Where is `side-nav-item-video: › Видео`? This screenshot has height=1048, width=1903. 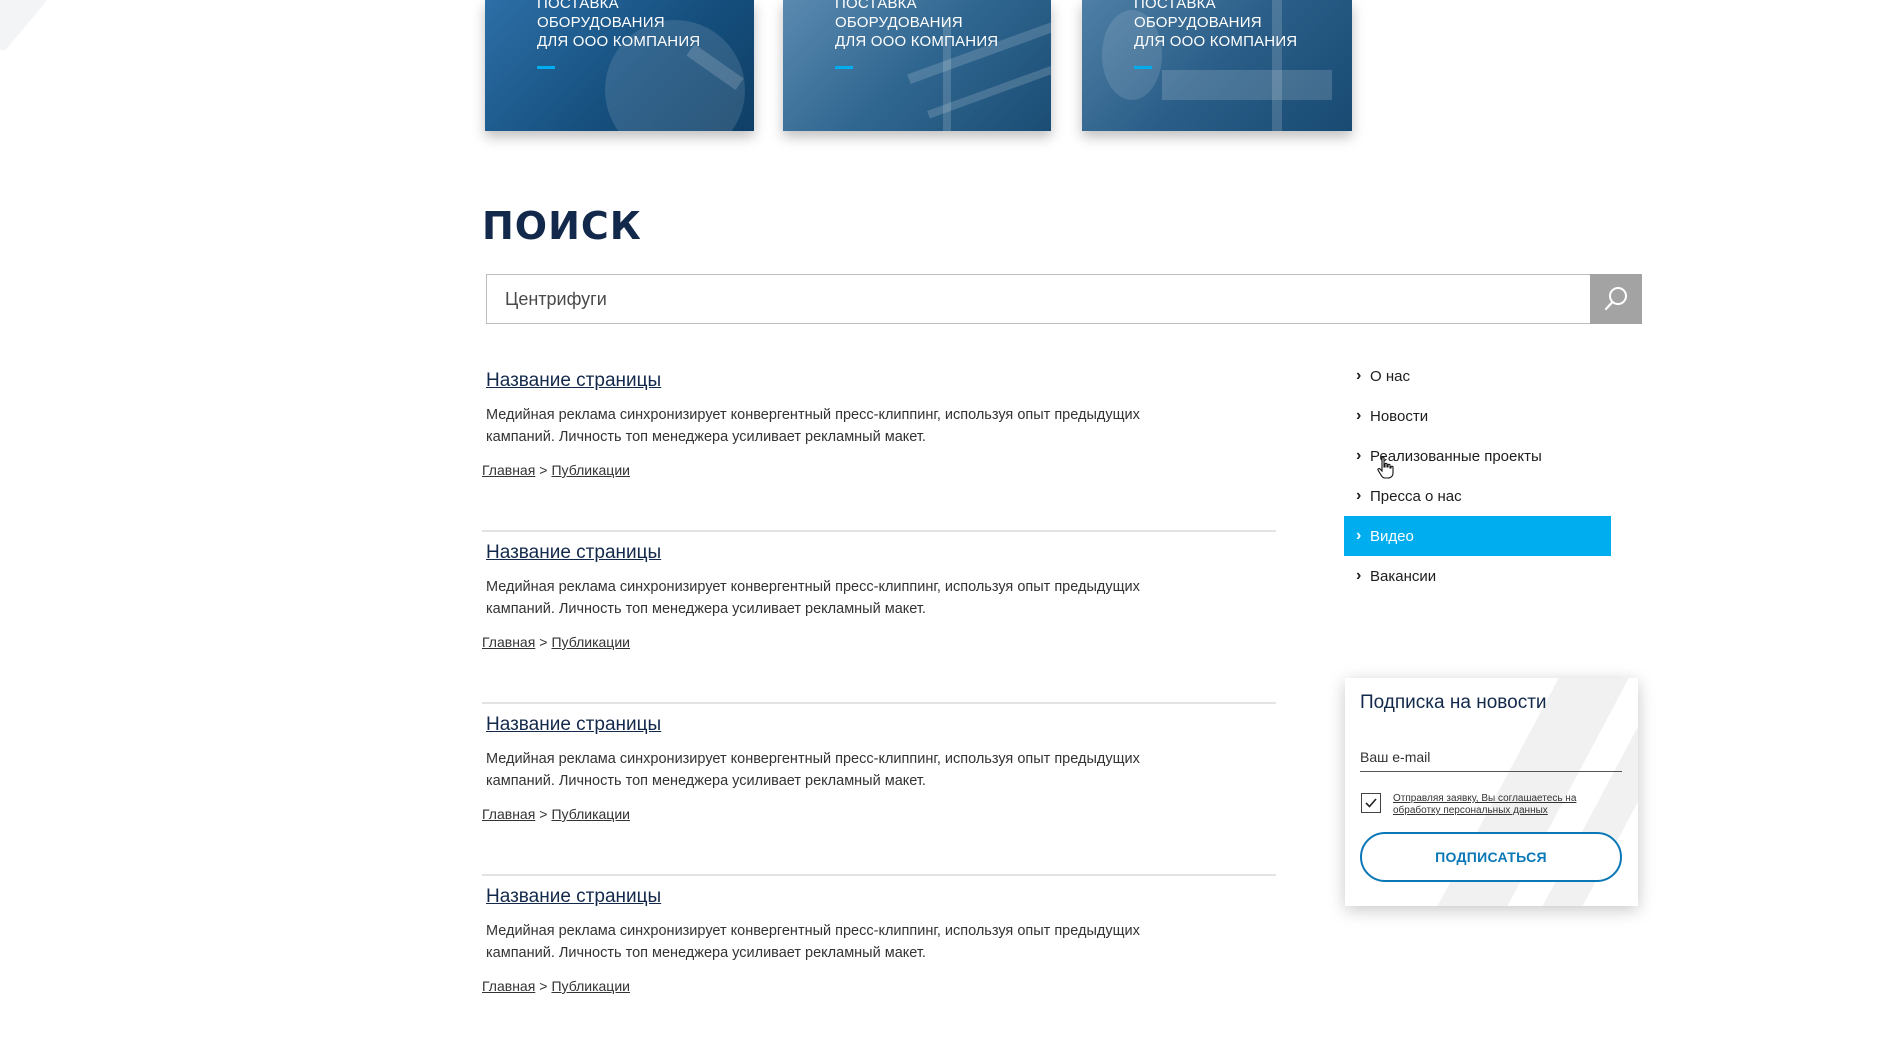
side-nav-item-video: › Видео is located at coordinates (1477, 536).